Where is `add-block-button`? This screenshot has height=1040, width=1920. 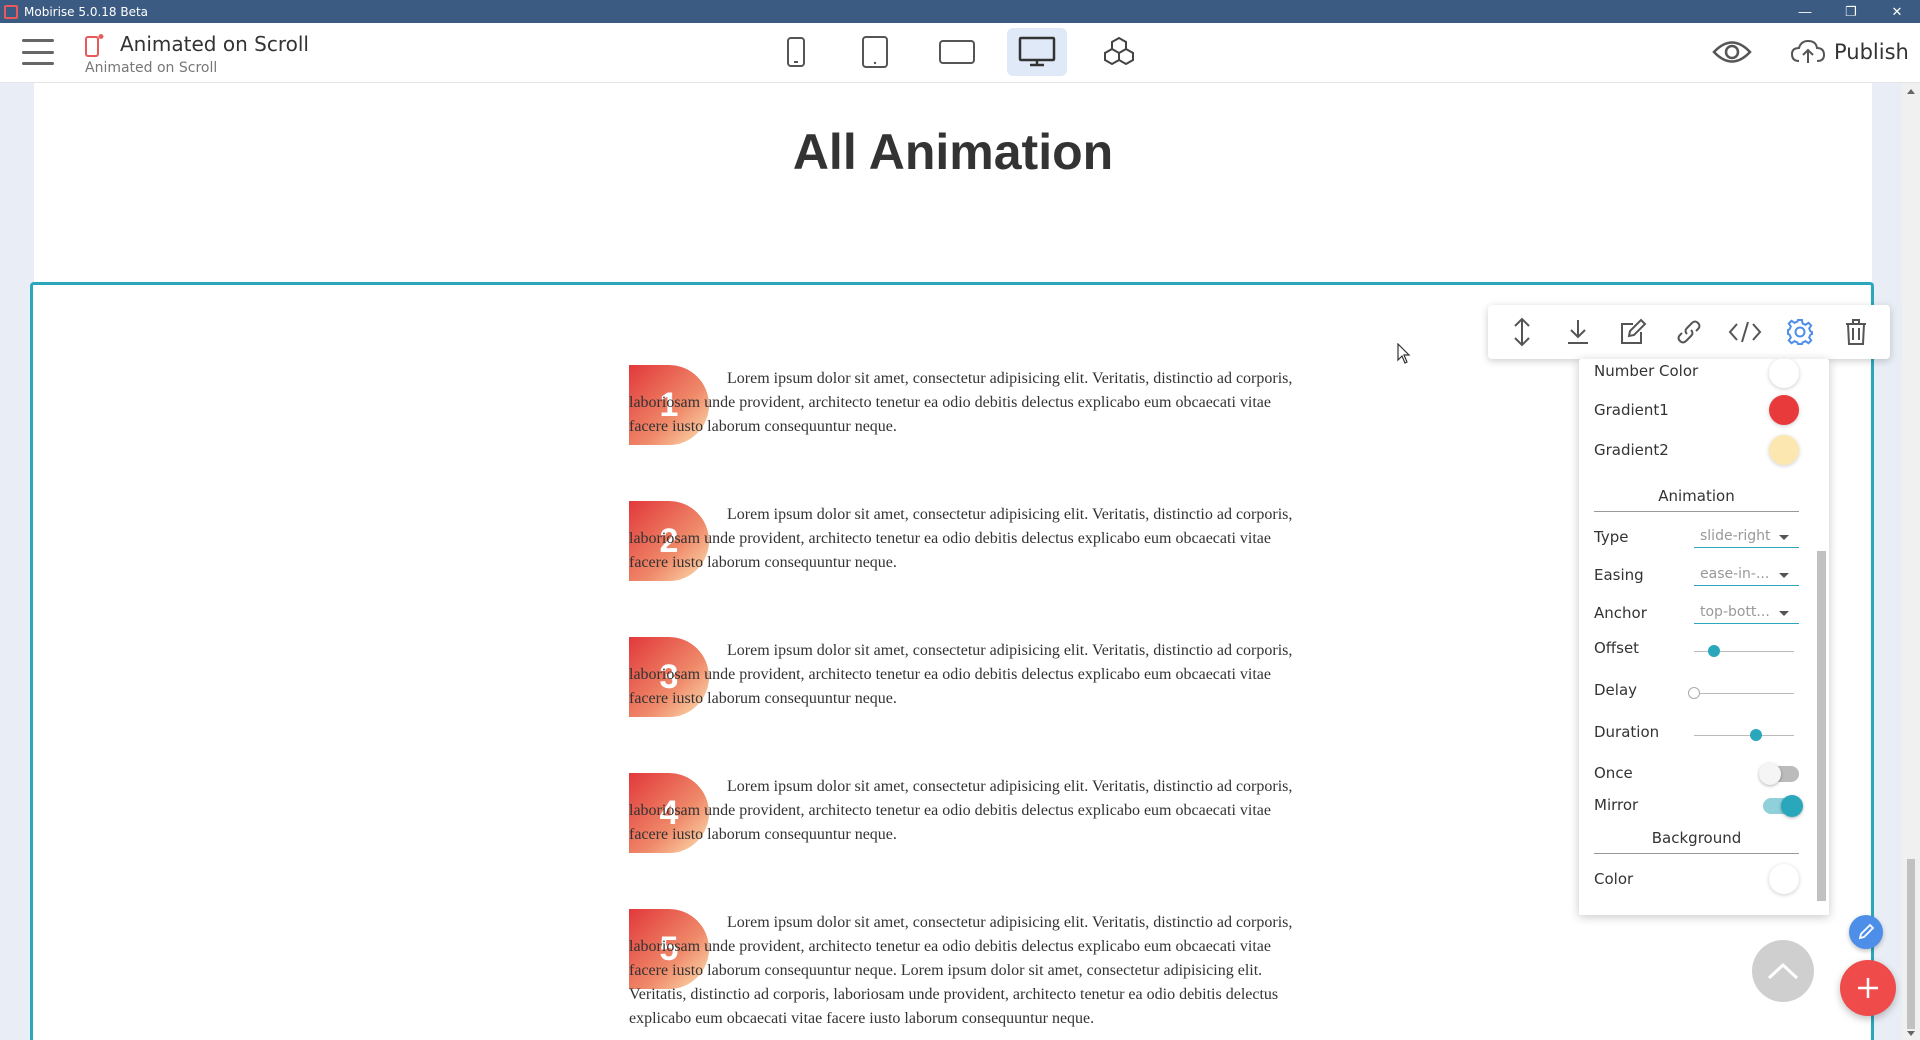 add-block-button is located at coordinates (1868, 988).